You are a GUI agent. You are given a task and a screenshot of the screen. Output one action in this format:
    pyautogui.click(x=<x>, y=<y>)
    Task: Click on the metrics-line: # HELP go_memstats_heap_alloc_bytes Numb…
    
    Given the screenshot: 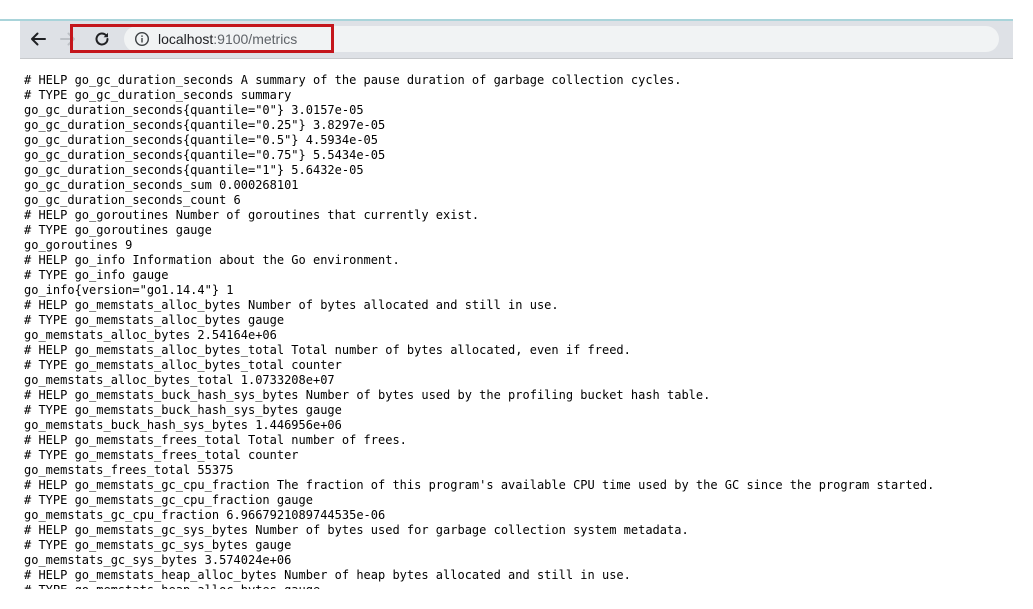 What is the action you would take?
    pyautogui.click(x=327, y=575)
    